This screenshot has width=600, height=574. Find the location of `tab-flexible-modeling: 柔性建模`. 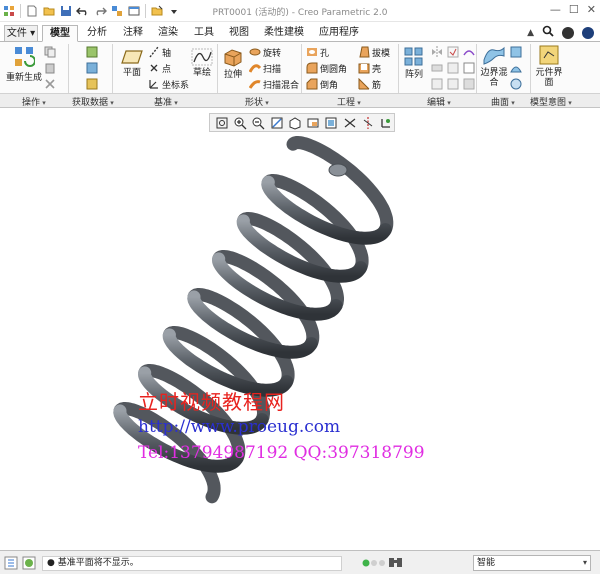

tab-flexible-modeling: 柔性建模 is located at coordinates (284, 33).